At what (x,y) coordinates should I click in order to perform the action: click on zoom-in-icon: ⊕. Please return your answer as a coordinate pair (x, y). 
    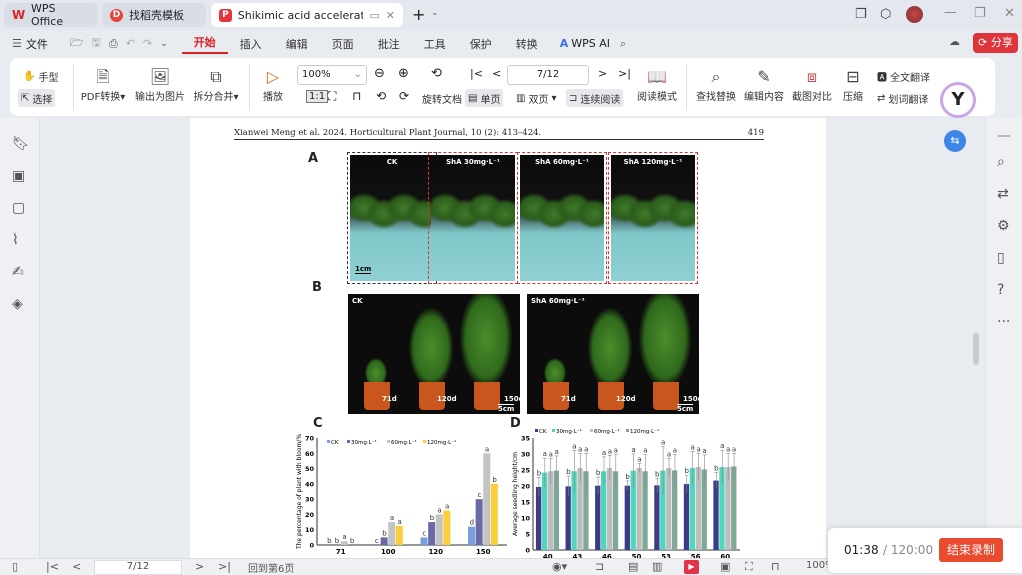
    Looking at the image, I should click on (403, 73).